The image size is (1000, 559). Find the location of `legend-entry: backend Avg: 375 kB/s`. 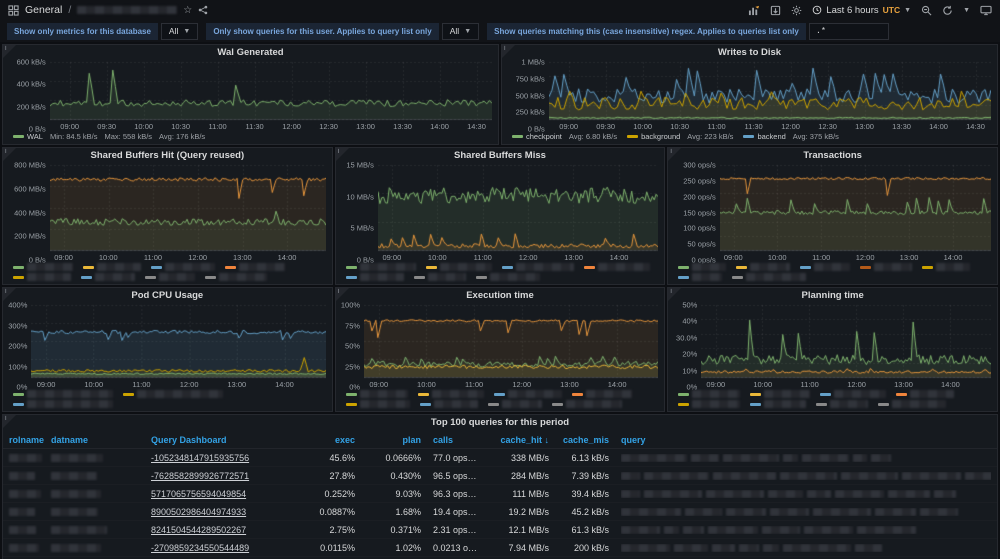

legend-entry: backend Avg: 375 kB/s is located at coordinates (791, 136).